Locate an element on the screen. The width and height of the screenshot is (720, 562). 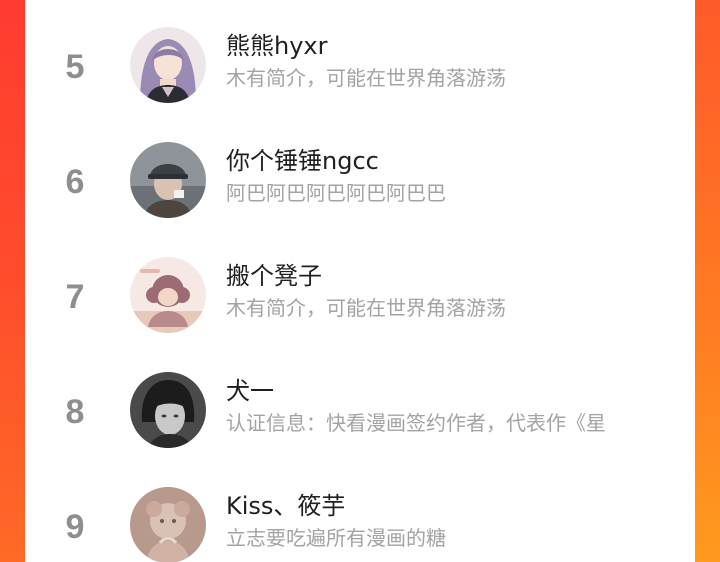
man-with-cap-avatar is located at coordinates (168, 180).